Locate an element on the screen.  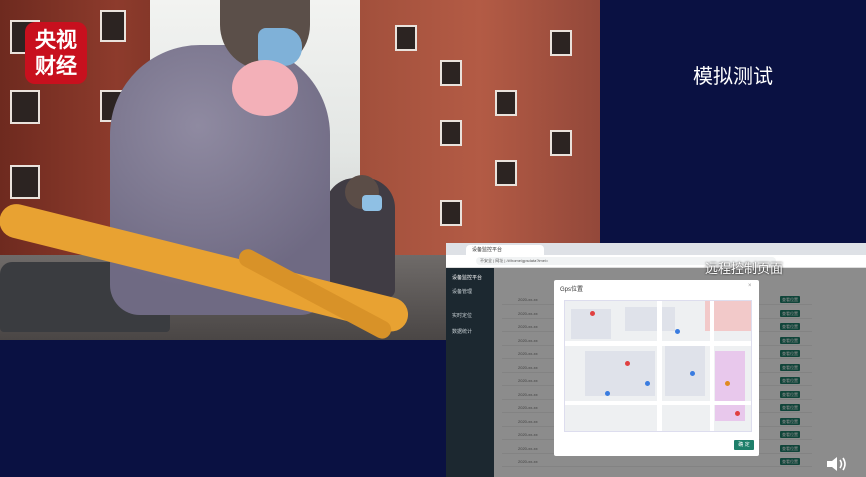
confirm-button: 确 定 is located at coordinates (744, 445).